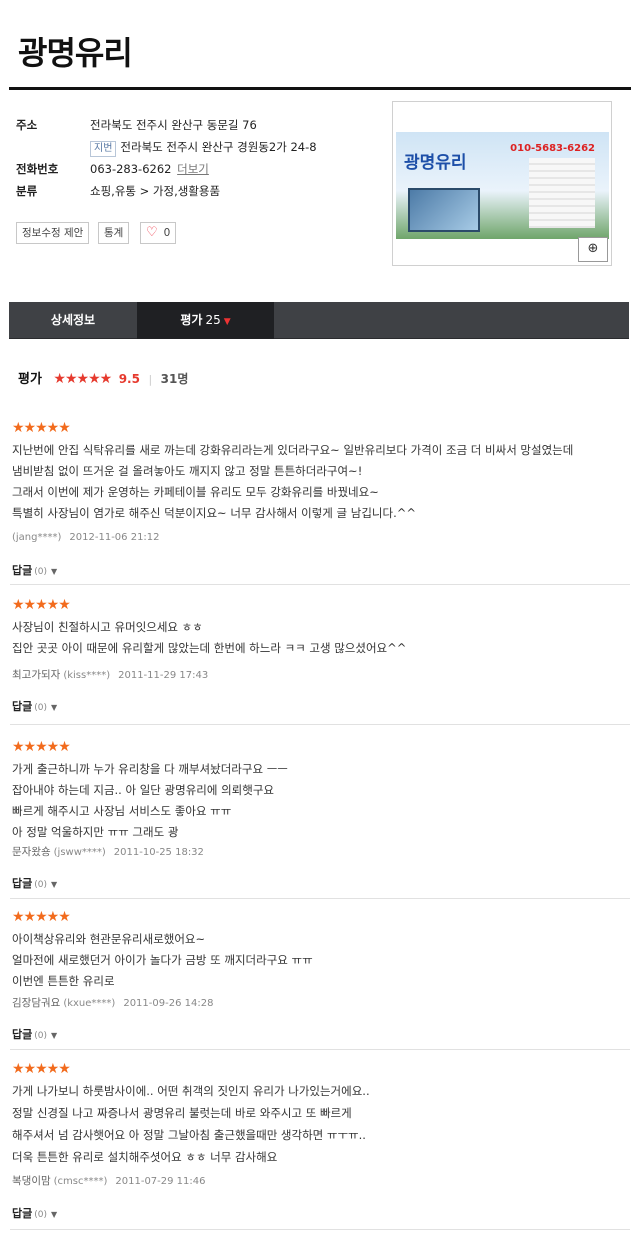  I want to click on review-nickname: 최고가되자, so click(36, 675).